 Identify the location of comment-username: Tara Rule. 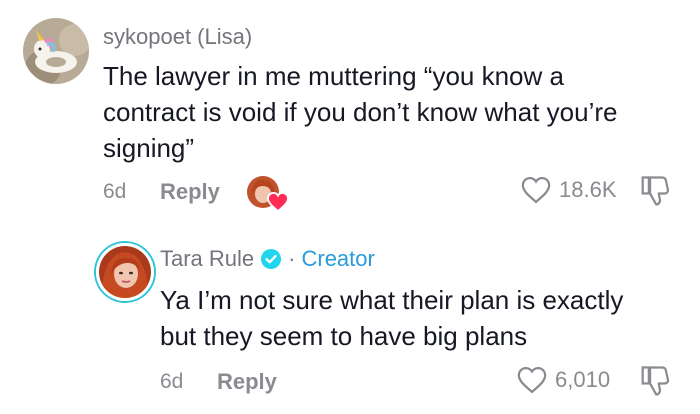
(207, 259).